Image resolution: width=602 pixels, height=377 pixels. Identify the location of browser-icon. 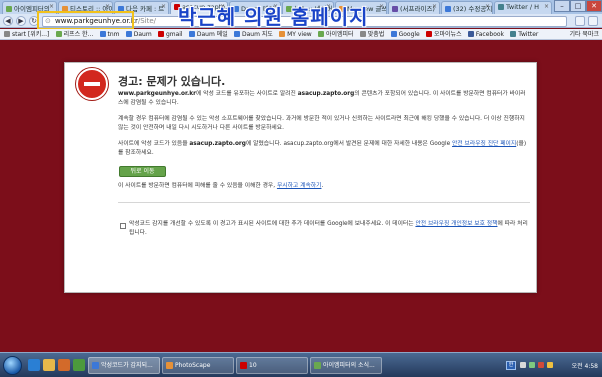
(317, 365).